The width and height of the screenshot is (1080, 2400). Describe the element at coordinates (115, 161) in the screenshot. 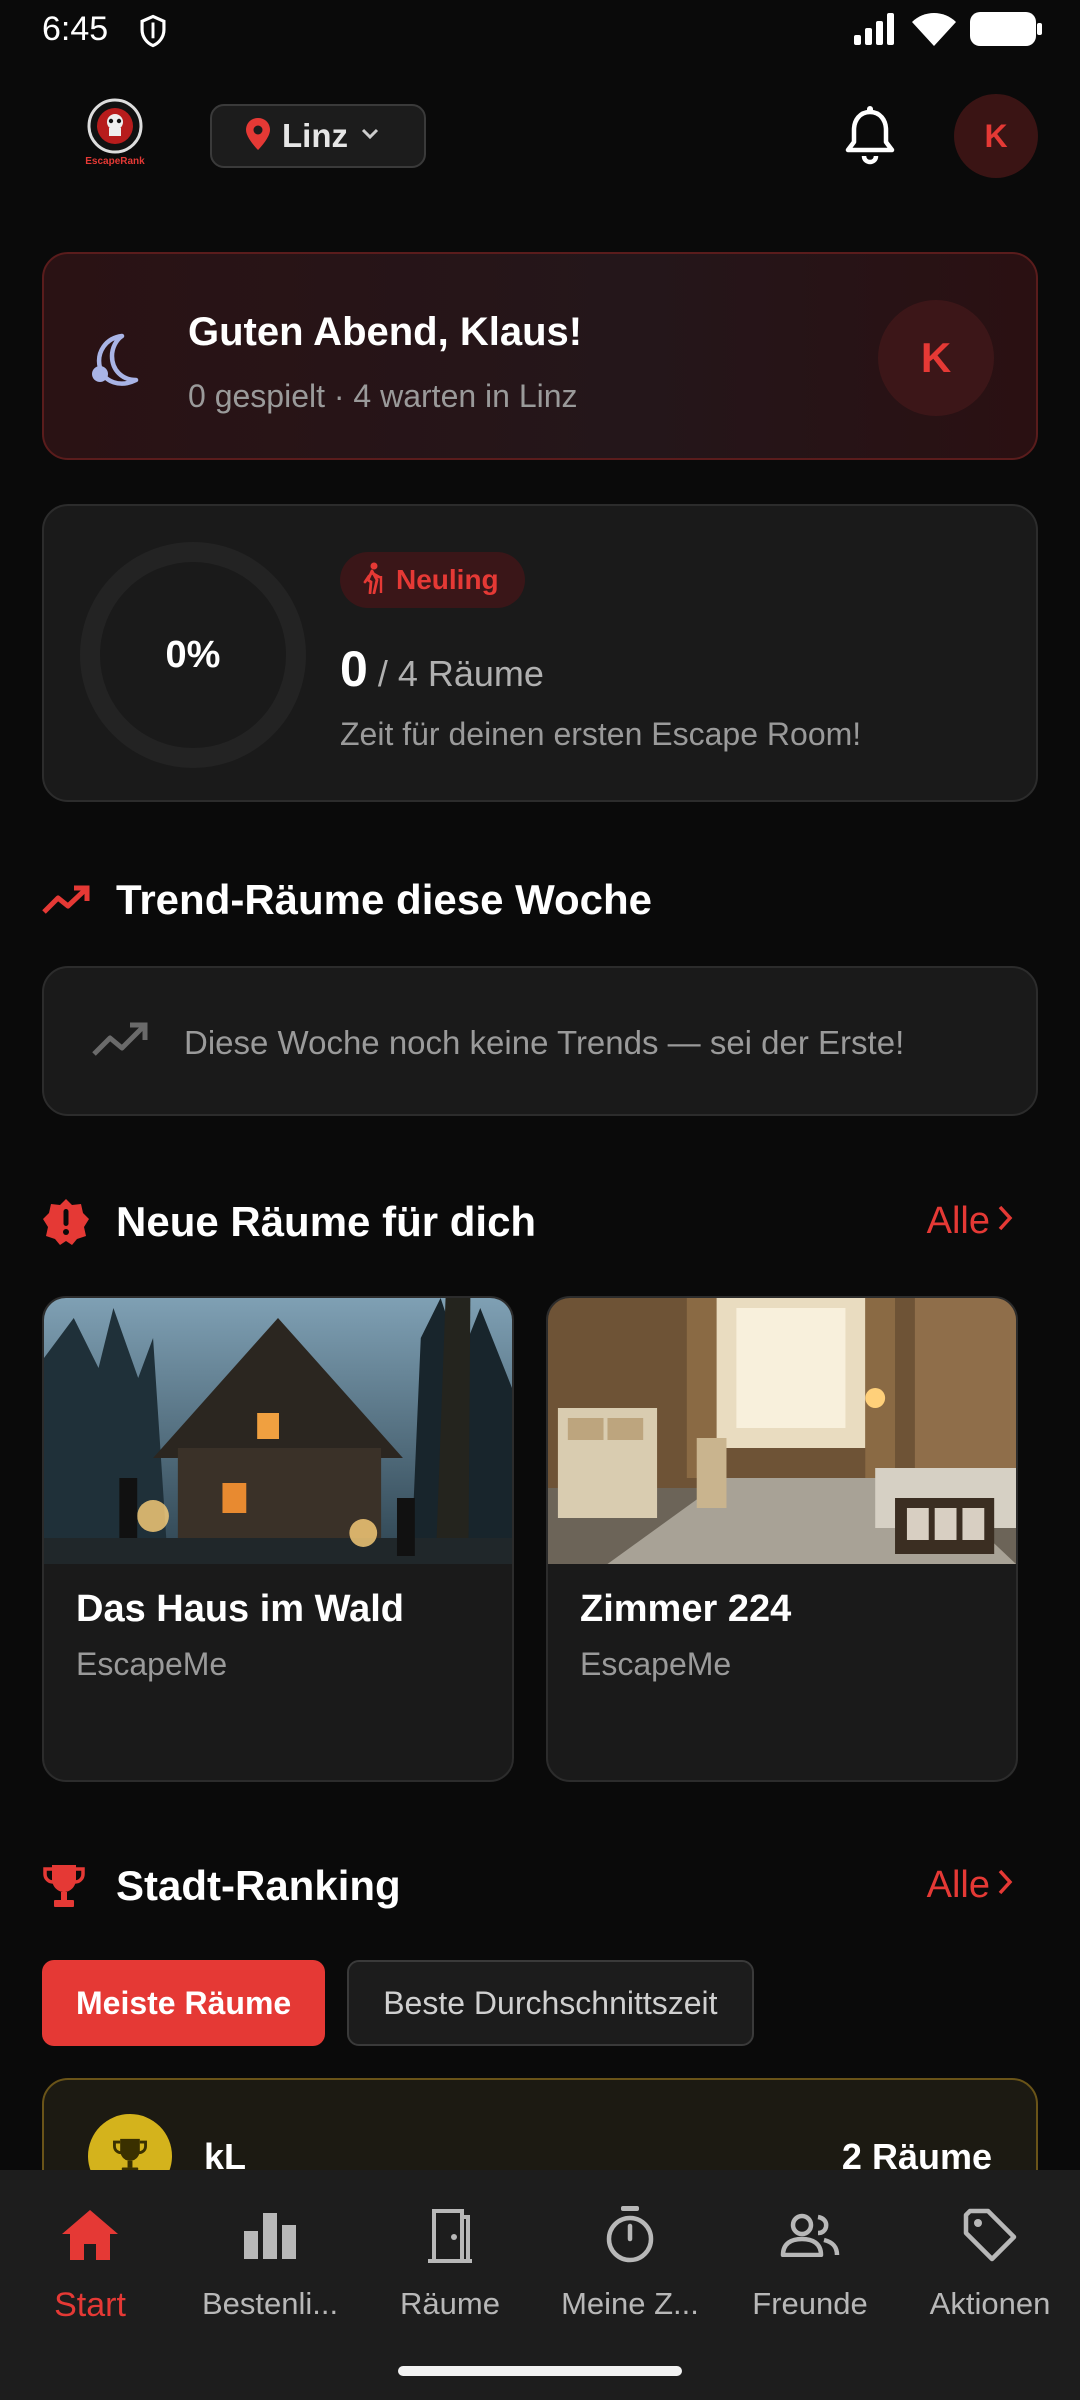

I see `svg-text: EscapeRank` at that location.